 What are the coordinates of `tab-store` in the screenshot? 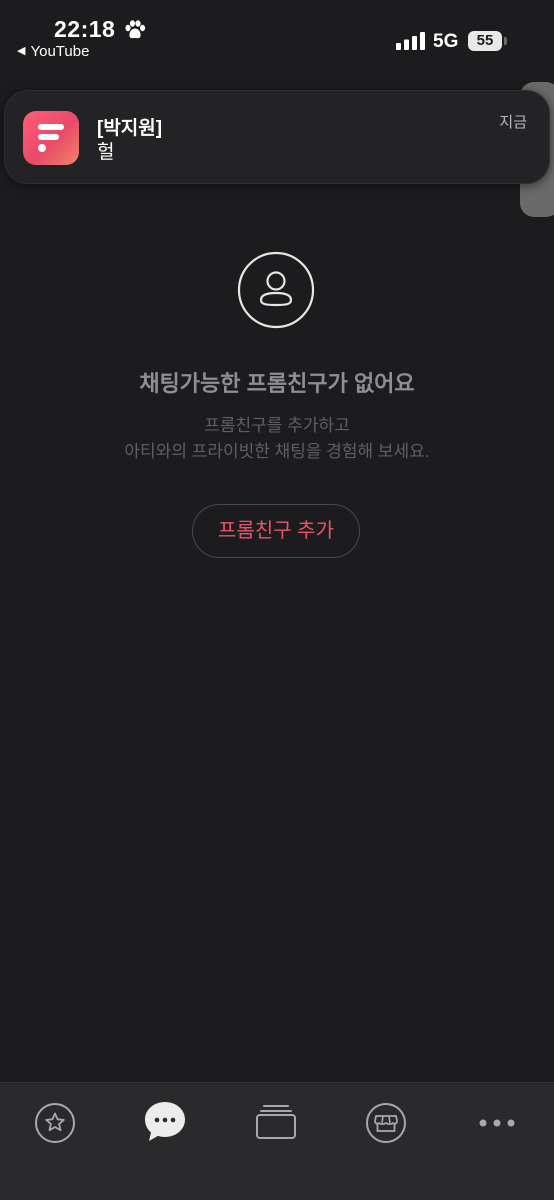 It's located at (386, 1123).